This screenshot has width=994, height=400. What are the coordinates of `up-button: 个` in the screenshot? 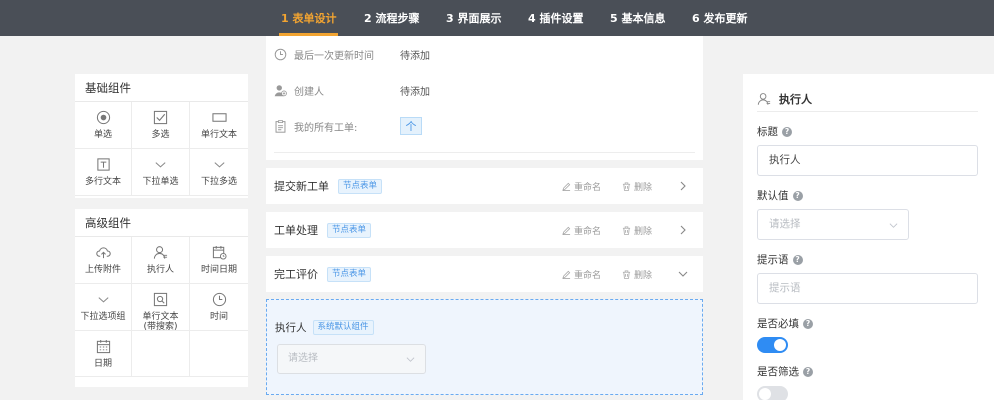 It's located at (411, 126).